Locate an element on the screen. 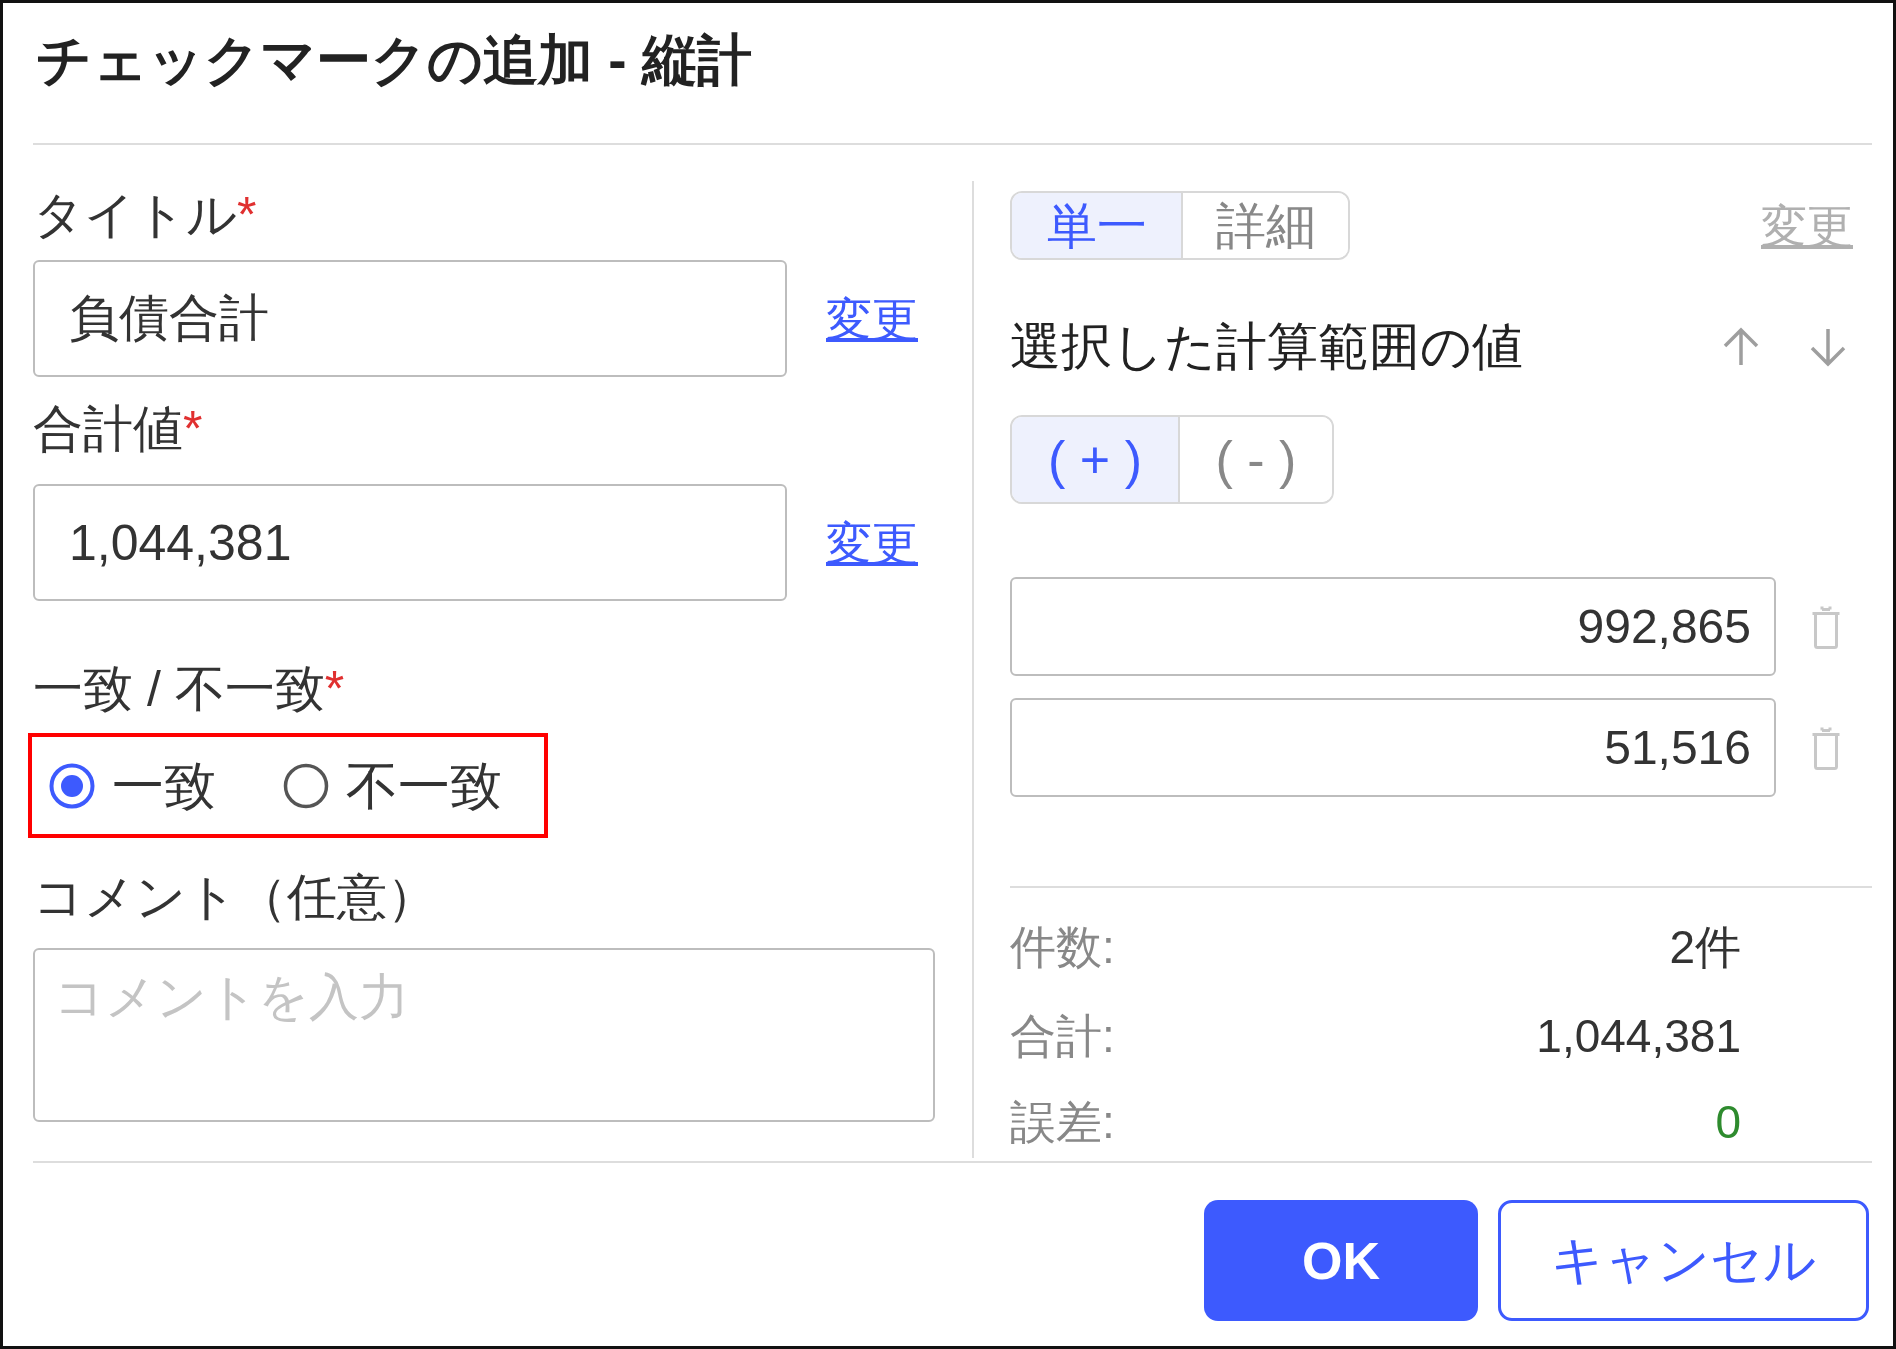 This screenshot has height=1349, width=1896. ok-button: OK is located at coordinates (1341, 1260).